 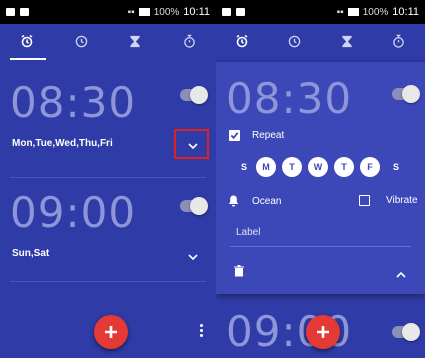 I want to click on check-icon, so click(x=234, y=136).